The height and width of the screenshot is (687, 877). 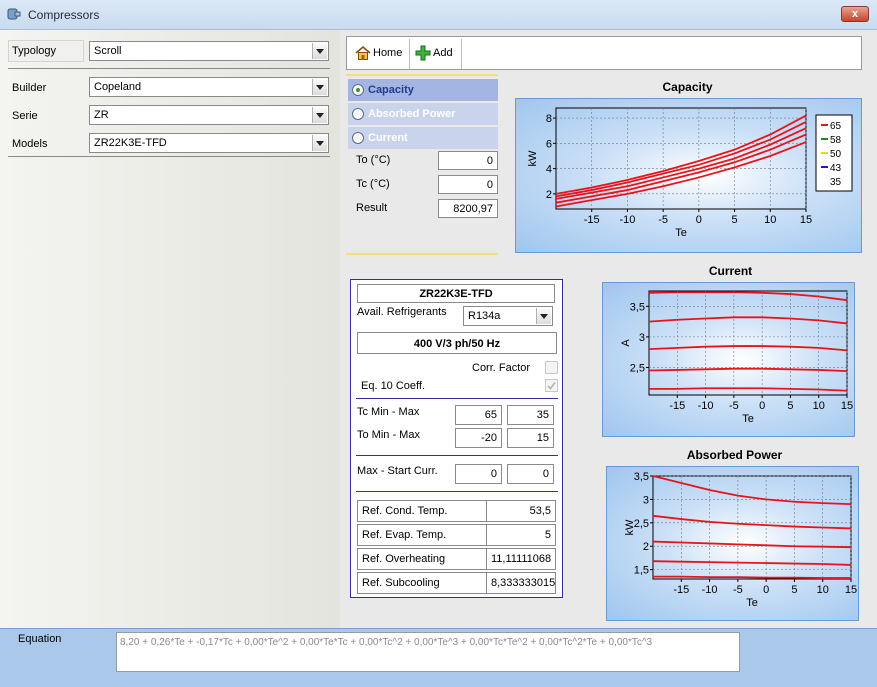 I want to click on max-curr-input: 0, so click(x=478, y=474).